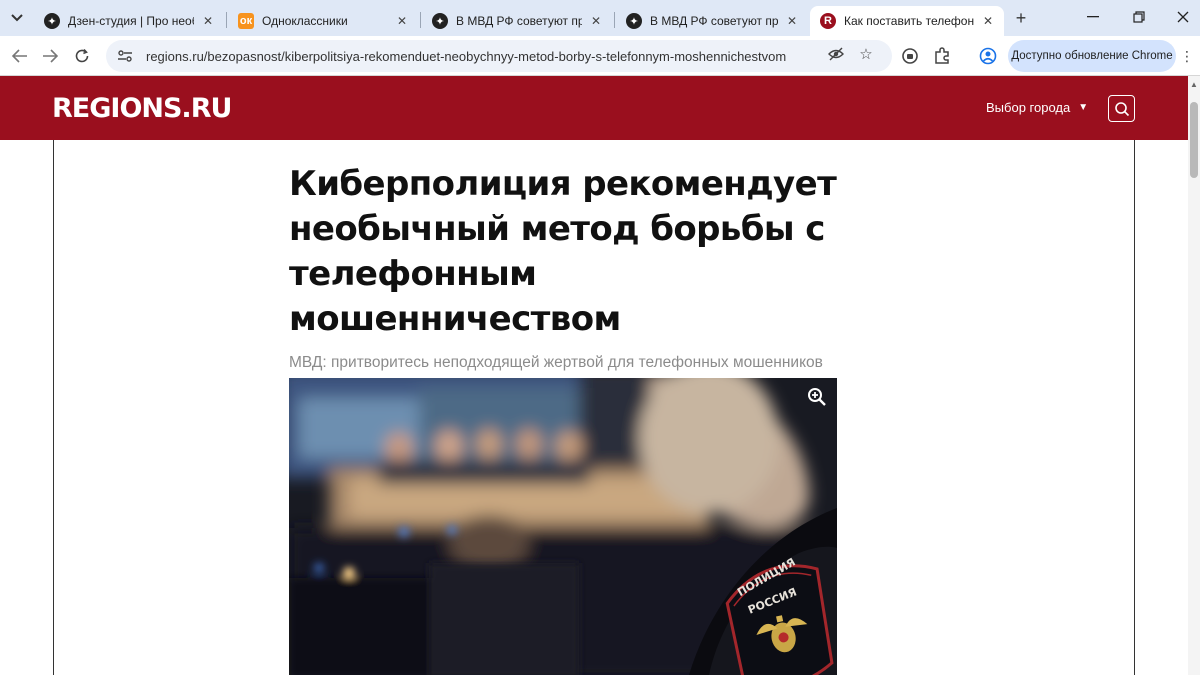  I want to click on close-window-icon, so click(1183, 17).